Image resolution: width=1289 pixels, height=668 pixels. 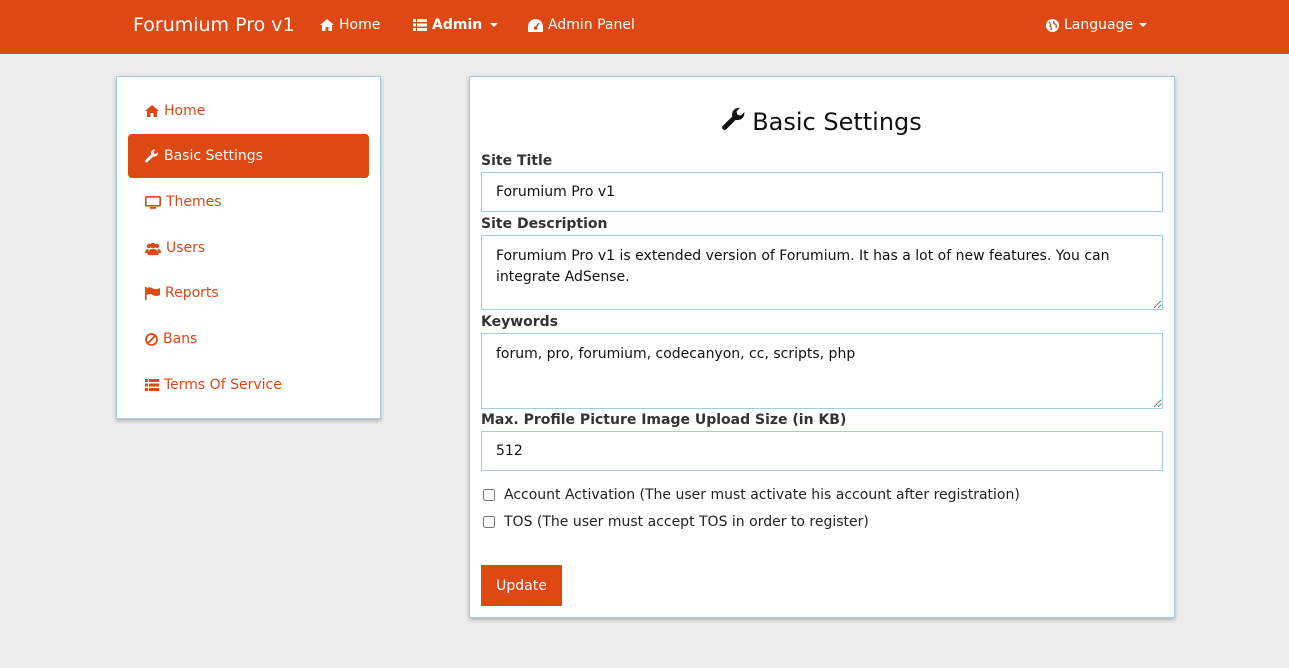 I want to click on nav-admin-dropdown: Admin, so click(x=456, y=25).